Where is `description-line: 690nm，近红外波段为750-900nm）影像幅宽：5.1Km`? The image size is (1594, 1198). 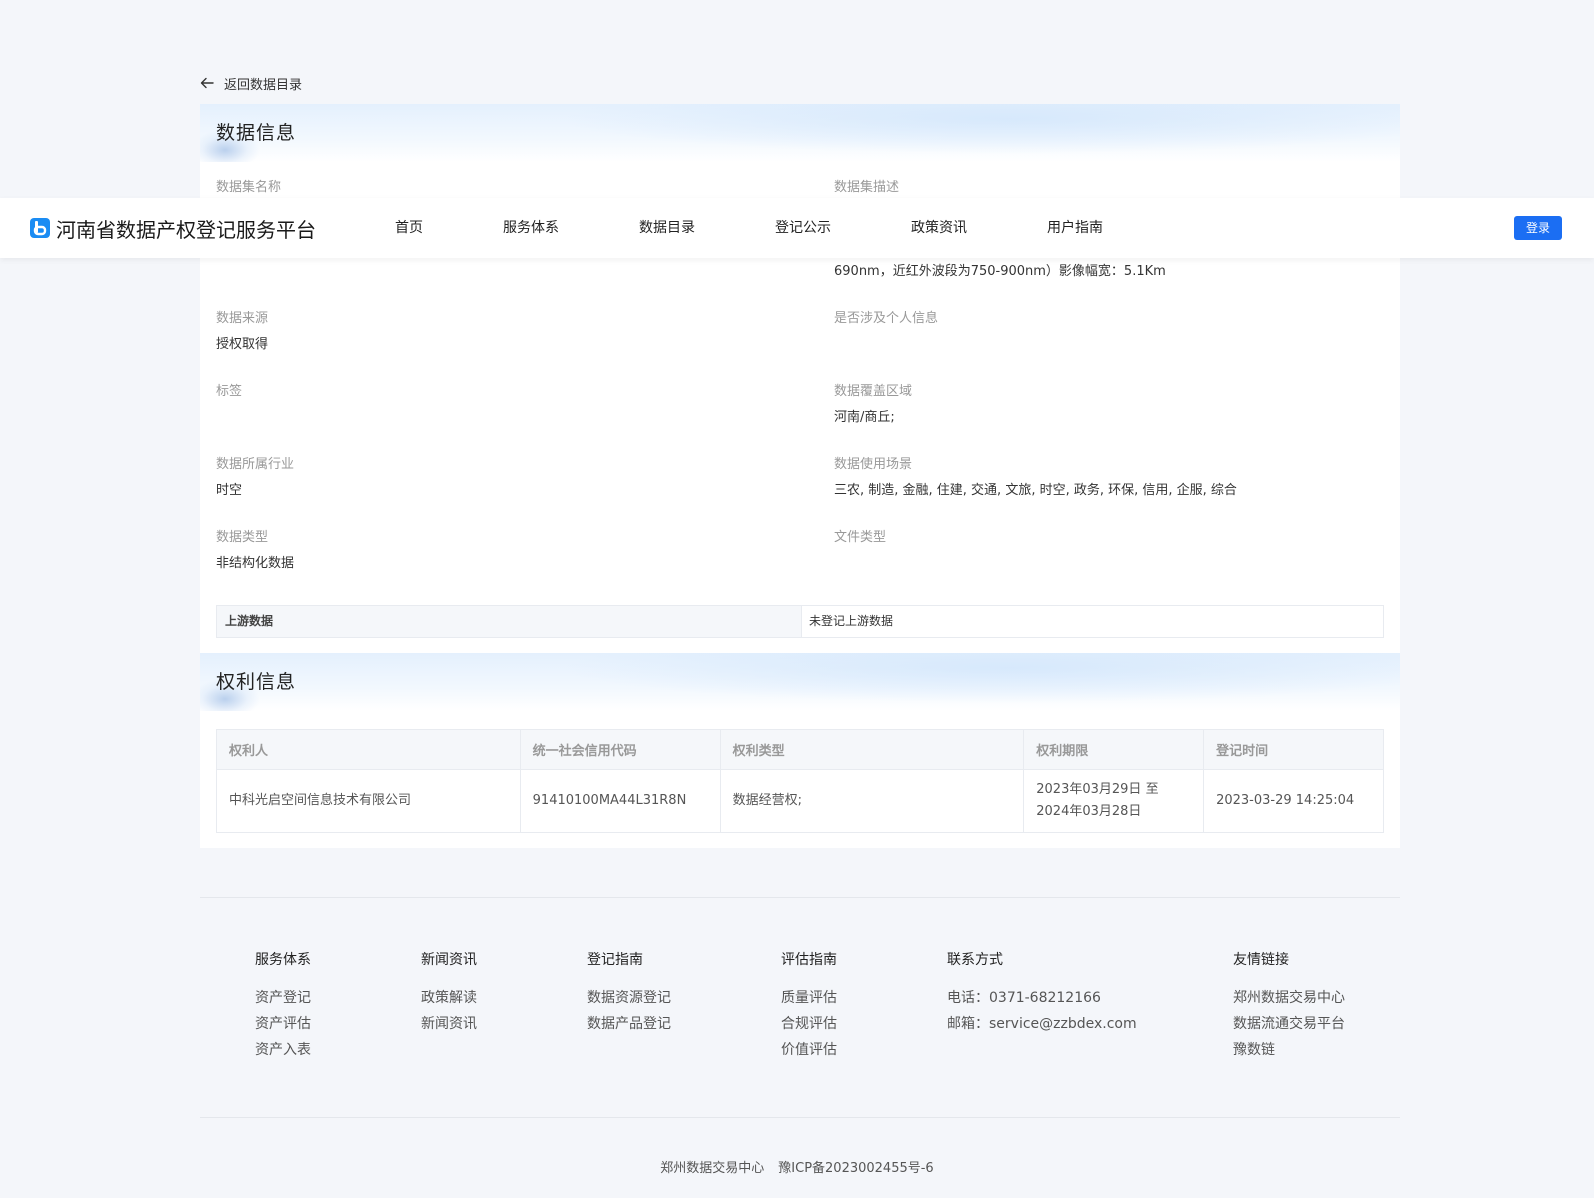
description-line: 690nm，近红外波段为750-900nm）影像幅宽：5.1Km is located at coordinates (1000, 271).